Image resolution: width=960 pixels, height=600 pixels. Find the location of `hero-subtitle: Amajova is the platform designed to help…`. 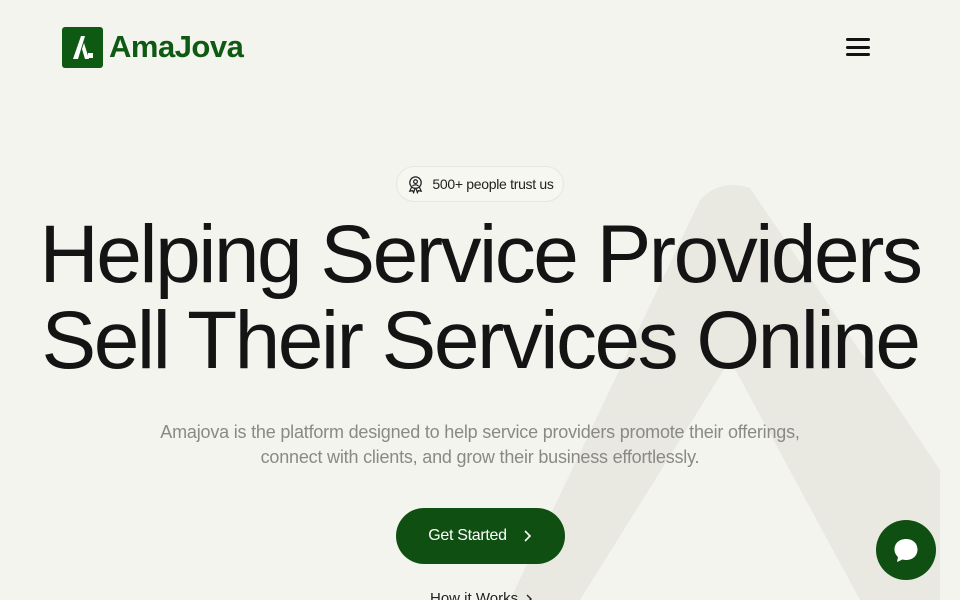

hero-subtitle: Amajova is the platform designed to help… is located at coordinates (480, 445).